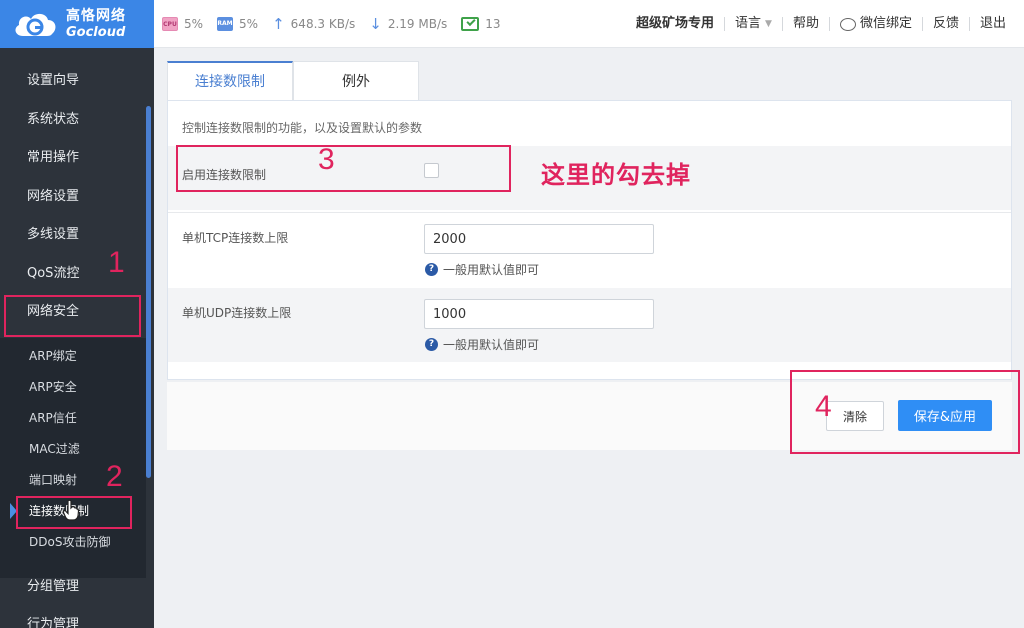 This screenshot has height=628, width=1024. What do you see at coordinates (992, 24) in the screenshot?
I see `logout-link: 退出` at bounding box center [992, 24].